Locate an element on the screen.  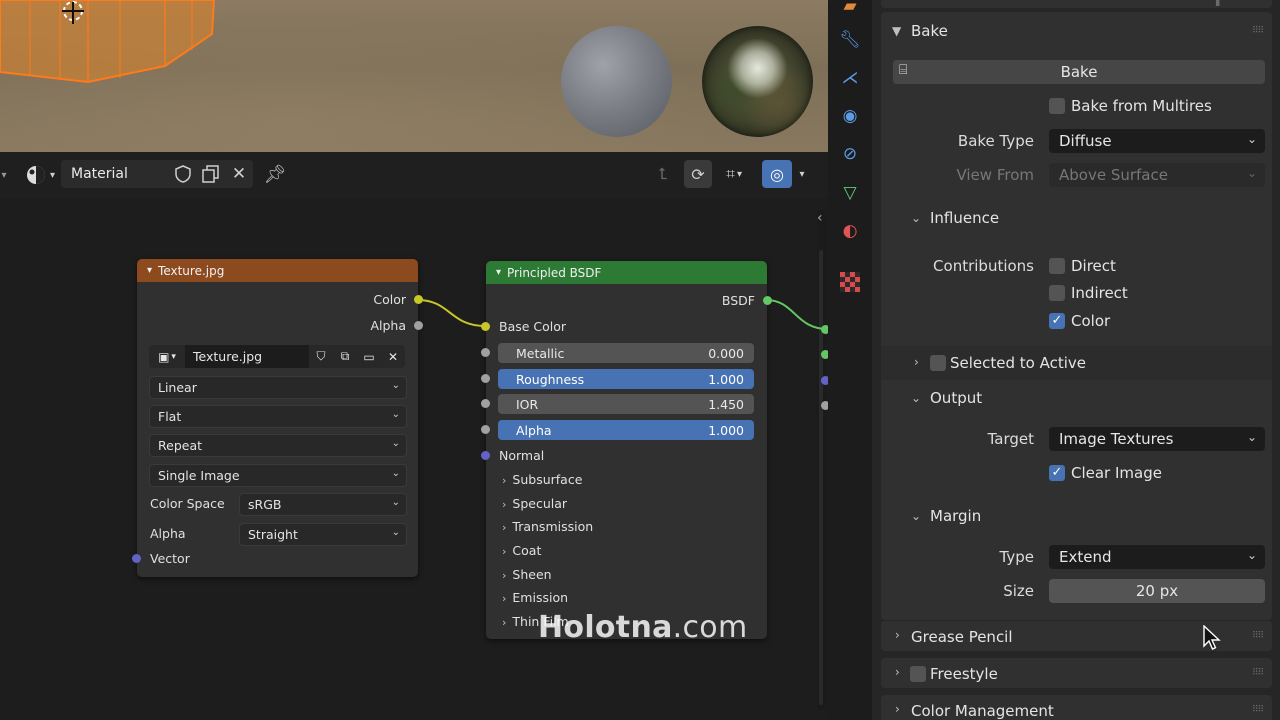
duplicate-image-icon: ⧉ is located at coordinates (345, 356).